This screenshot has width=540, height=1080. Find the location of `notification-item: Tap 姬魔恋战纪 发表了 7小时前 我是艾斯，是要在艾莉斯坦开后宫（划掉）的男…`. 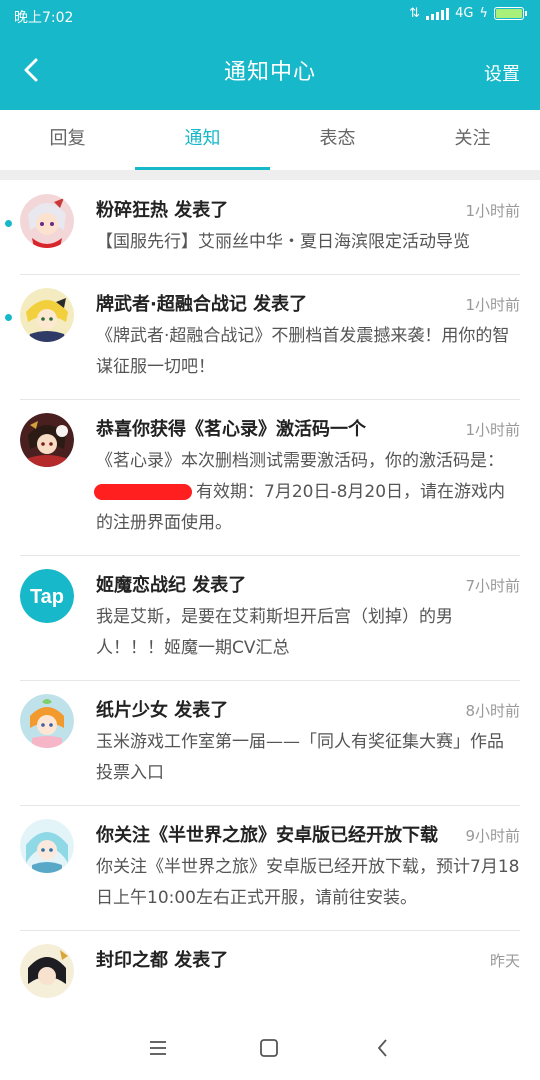

notification-item: Tap 姬魔恋战纪 发表了 7小时前 我是艾斯，是要在艾莉斯坦开后宫（划掉）的男… is located at coordinates (270, 617).